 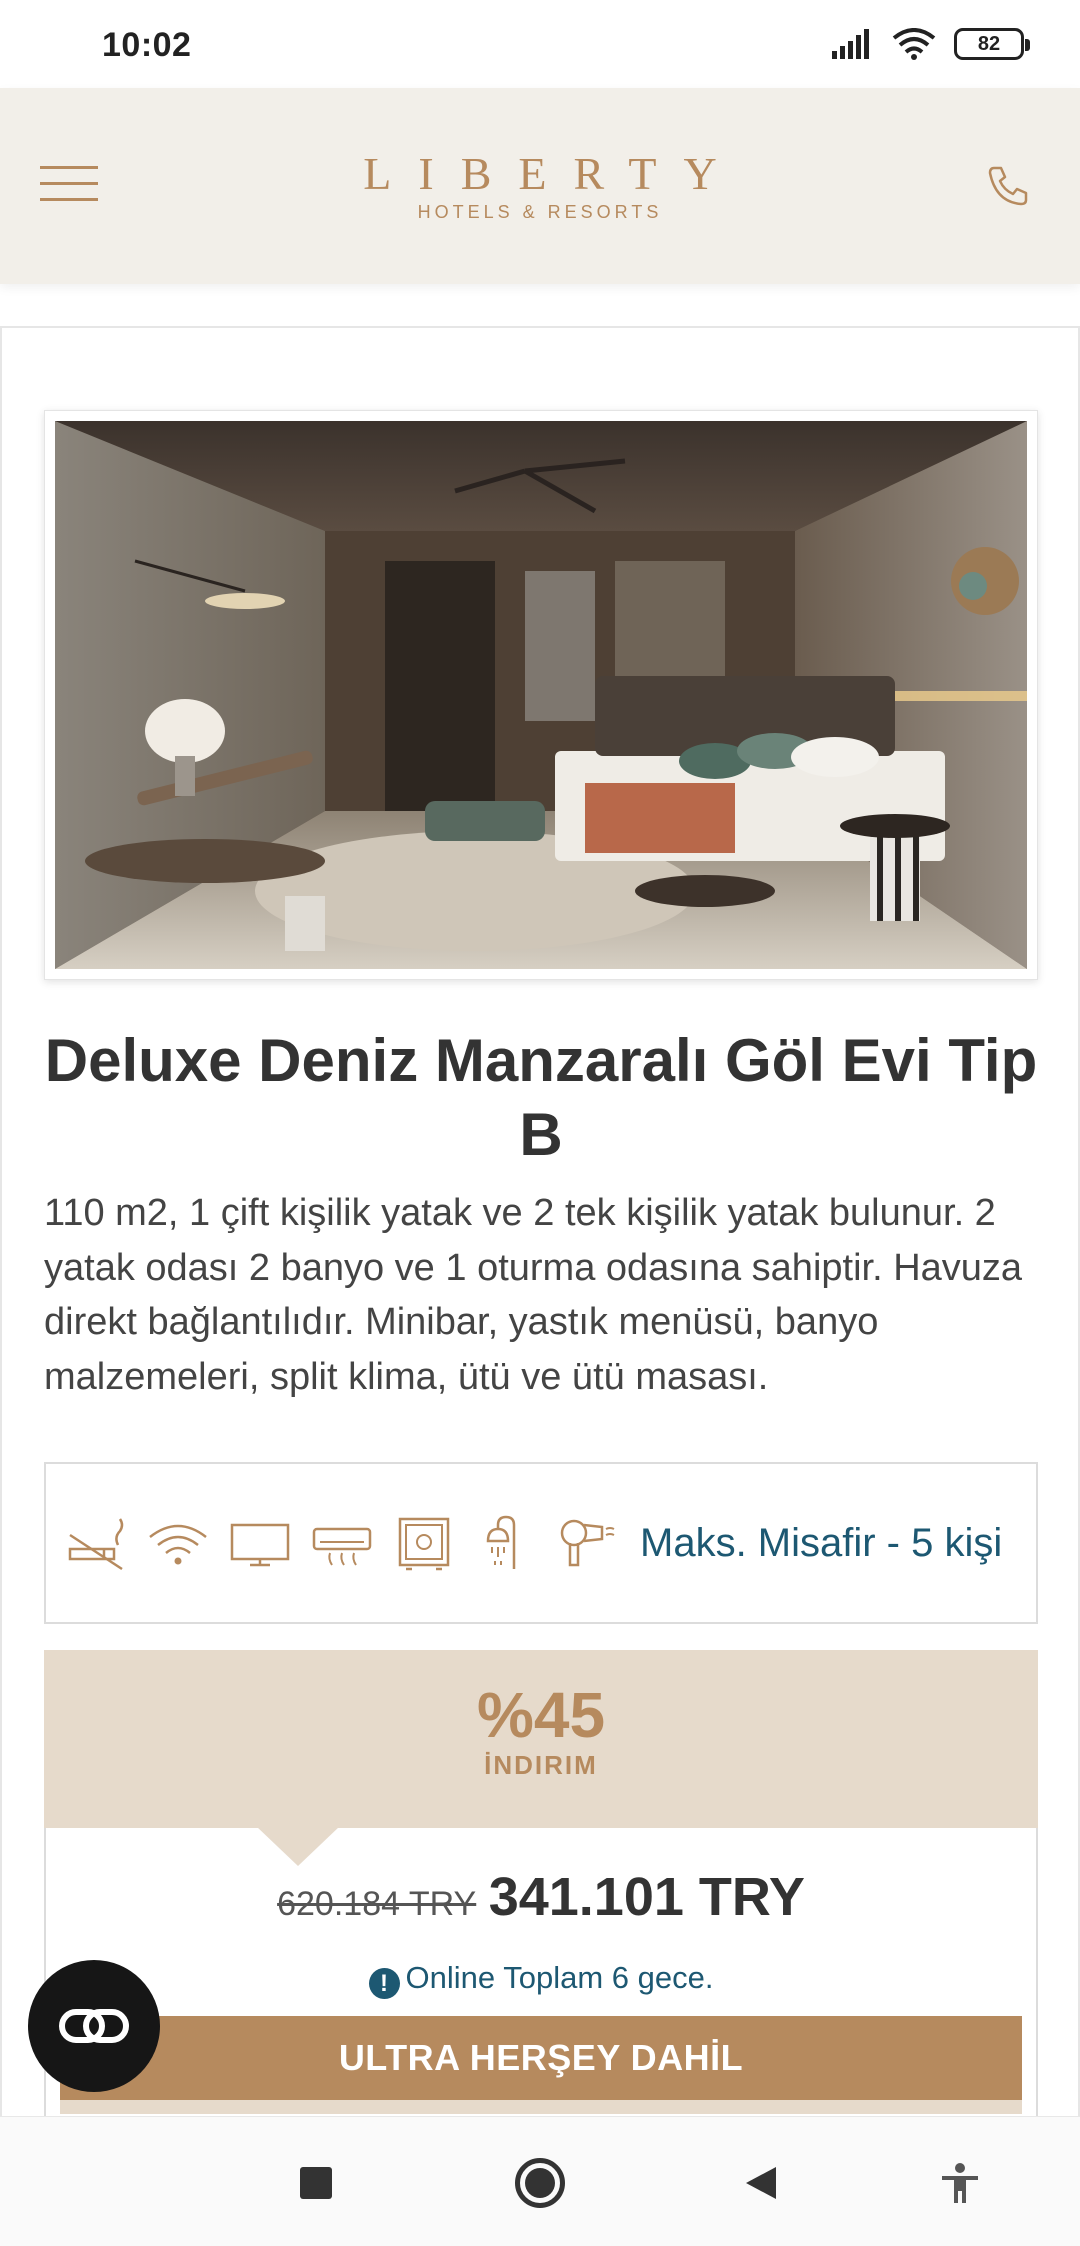 I want to click on phone-icon, so click(x=1008, y=186).